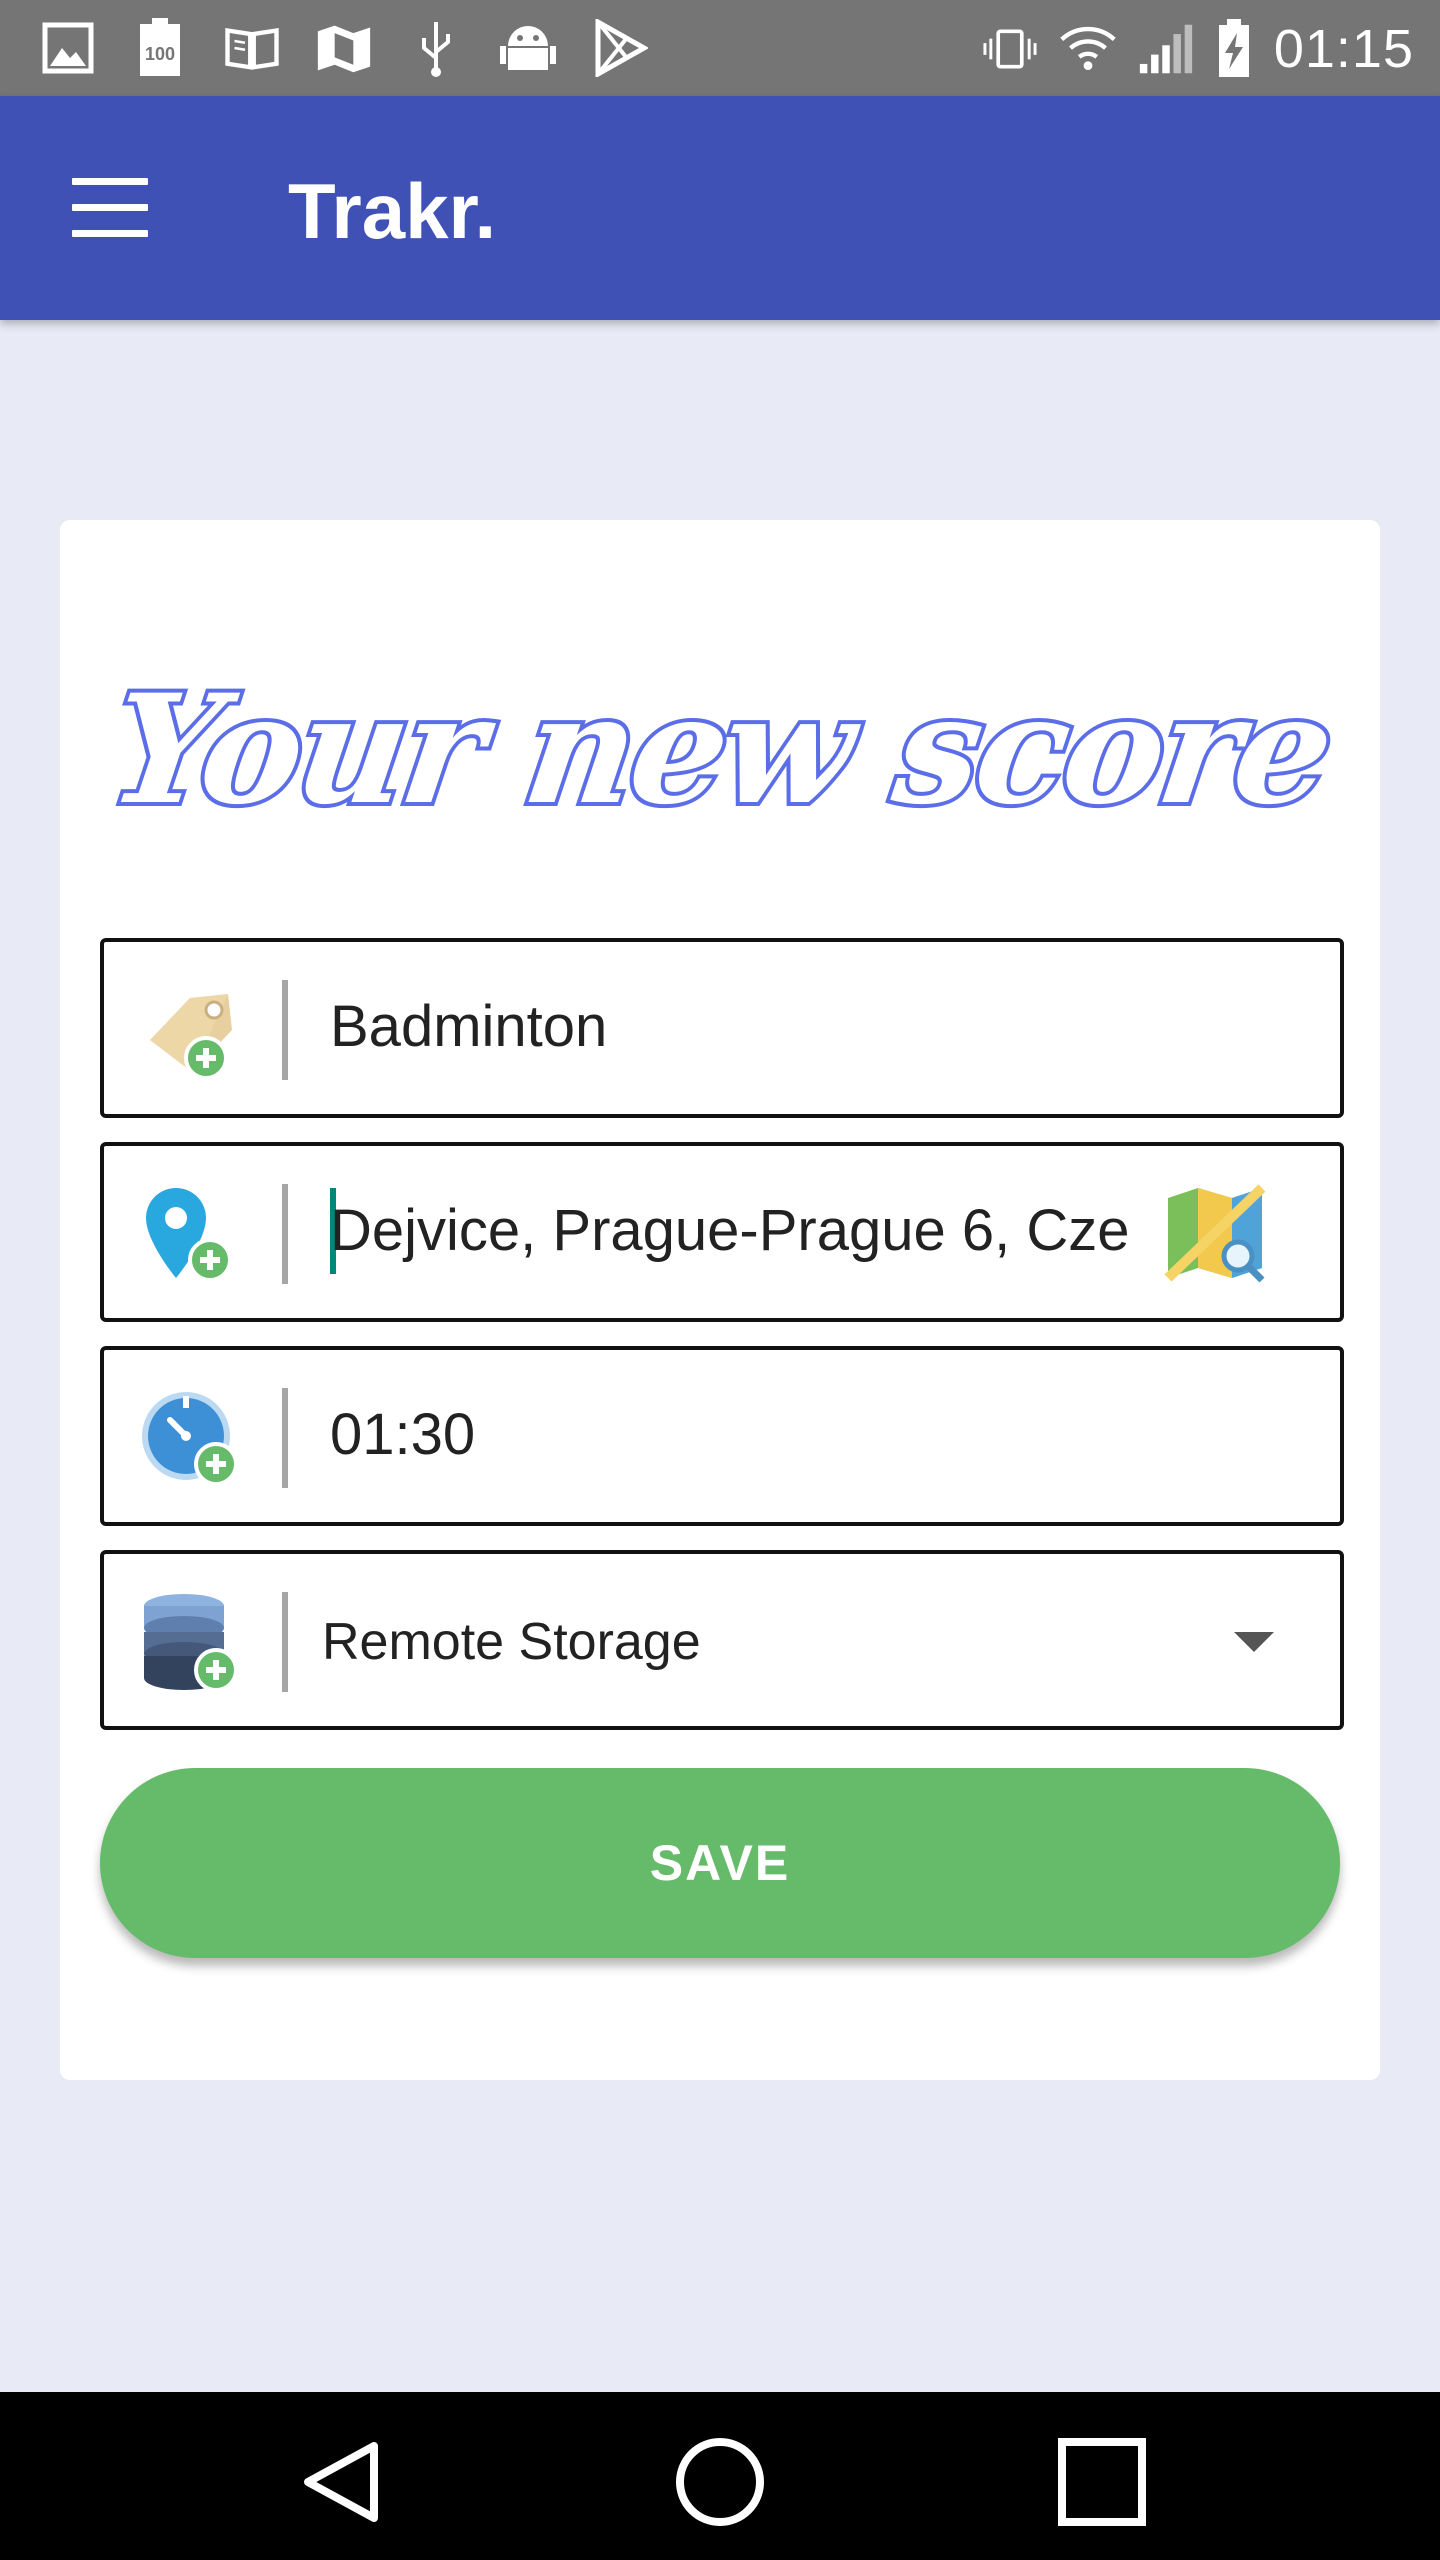 The width and height of the screenshot is (1440, 2560). Describe the element at coordinates (192, 1438) in the screenshot. I see `clock-add-icon` at that location.